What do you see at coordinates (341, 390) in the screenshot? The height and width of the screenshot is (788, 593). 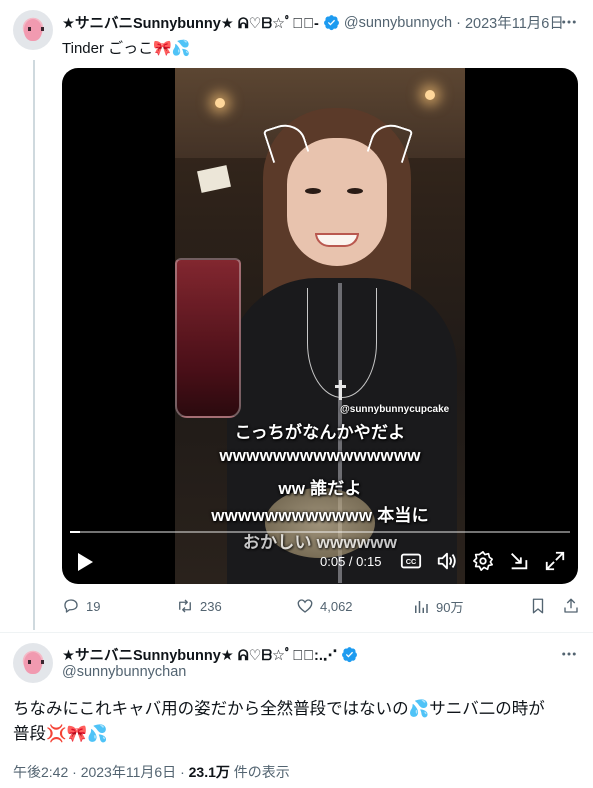 I see `cross-pendant` at bounding box center [341, 390].